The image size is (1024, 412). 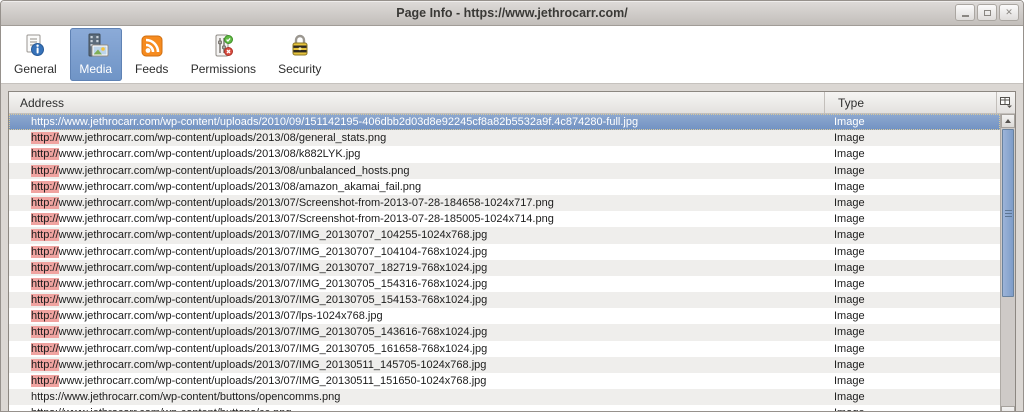 I want to click on info-document-icon, so click(x=35, y=46).